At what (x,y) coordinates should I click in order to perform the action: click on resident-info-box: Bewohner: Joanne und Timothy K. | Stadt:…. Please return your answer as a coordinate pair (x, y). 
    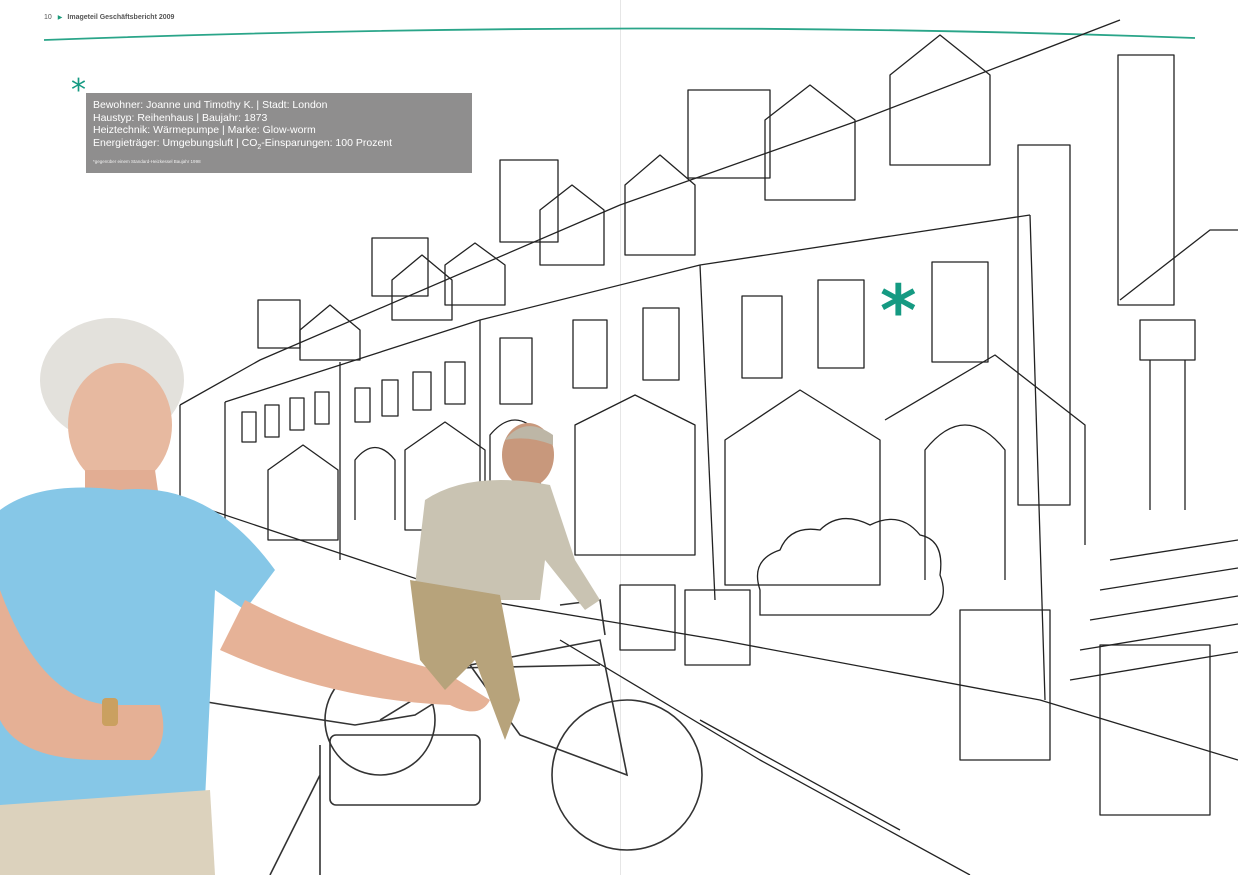
    Looking at the image, I should click on (279, 133).